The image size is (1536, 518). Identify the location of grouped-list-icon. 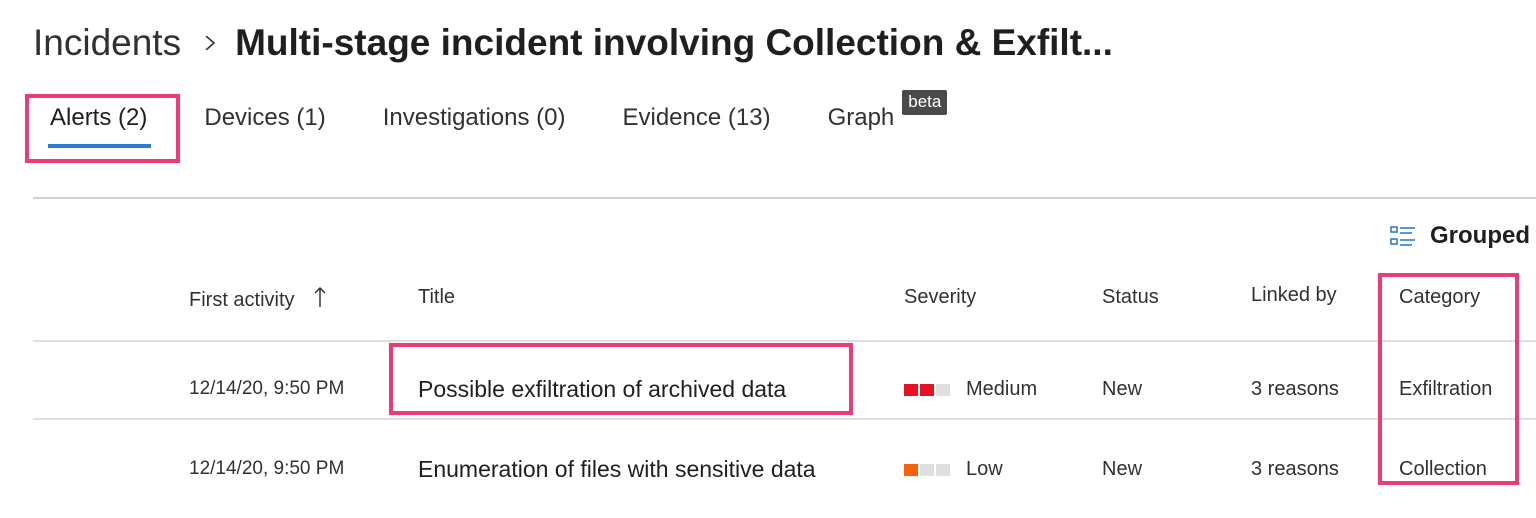
(1402, 236).